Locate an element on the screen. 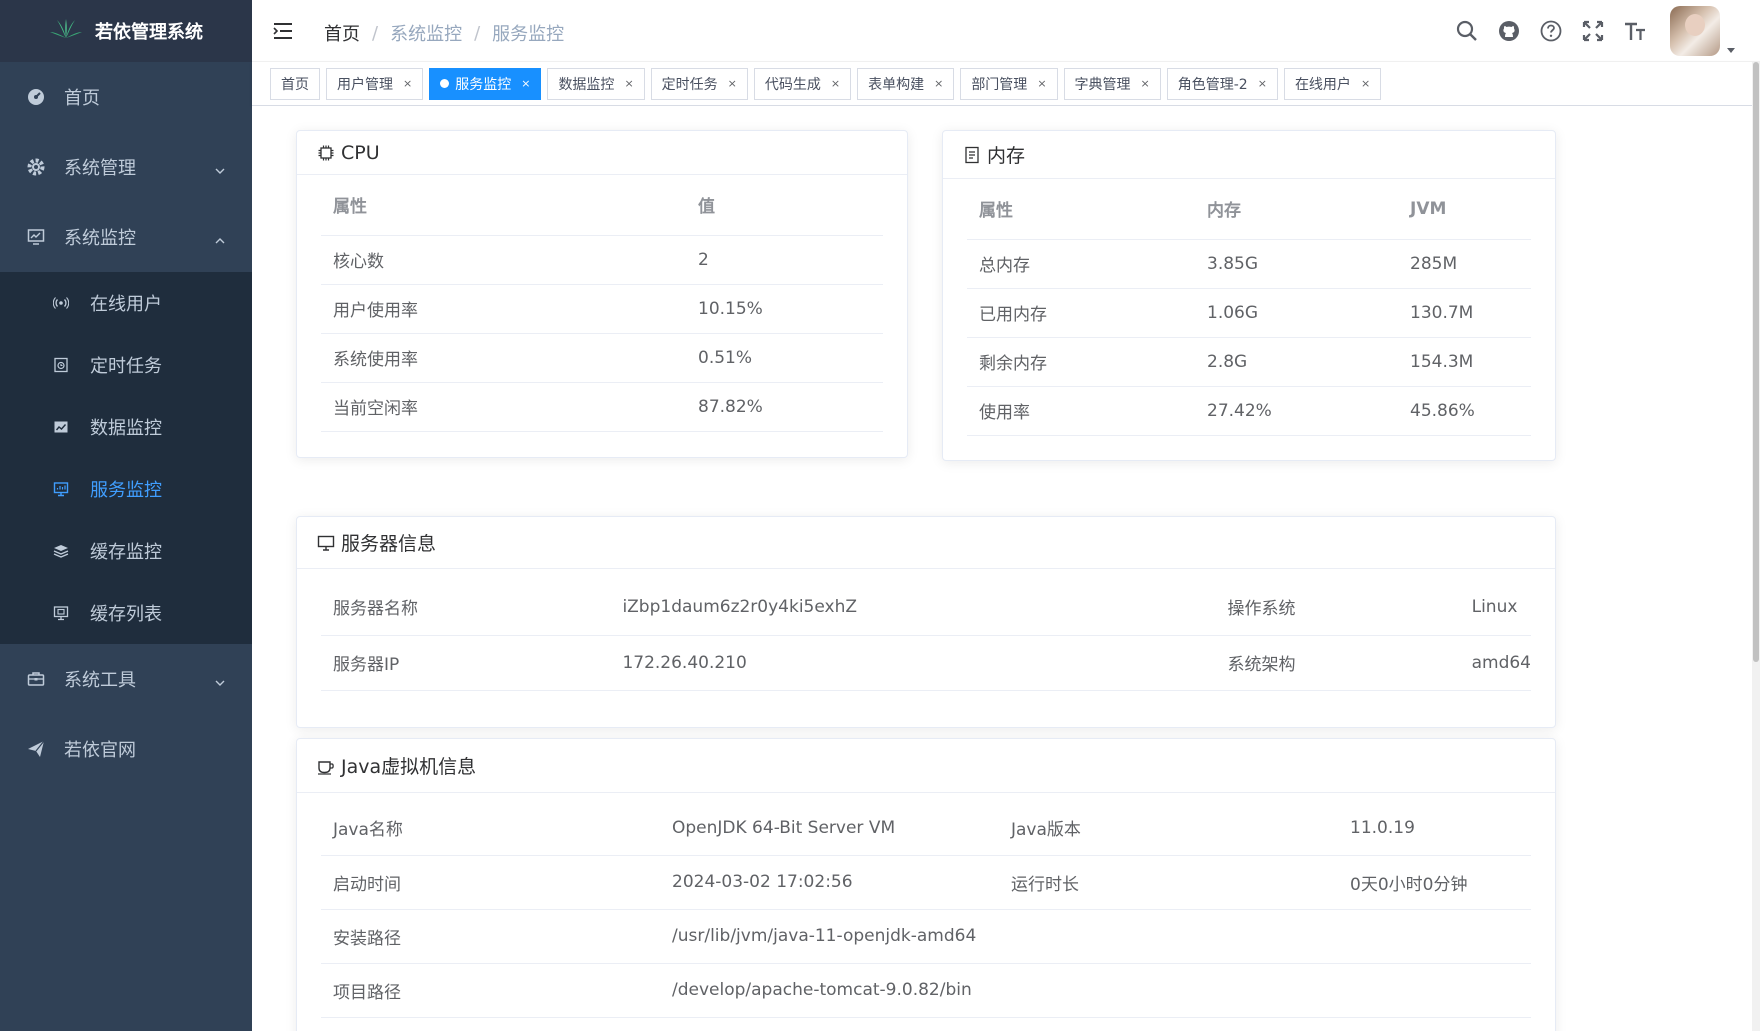  tag-item: 首页 is located at coordinates (295, 83).